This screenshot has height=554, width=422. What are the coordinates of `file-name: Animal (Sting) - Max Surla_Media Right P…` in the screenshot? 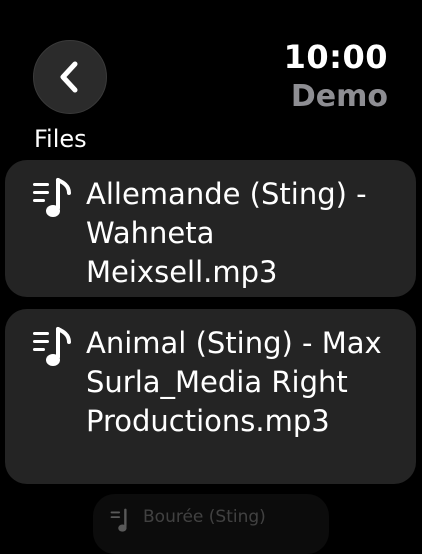 It's located at (234, 382).